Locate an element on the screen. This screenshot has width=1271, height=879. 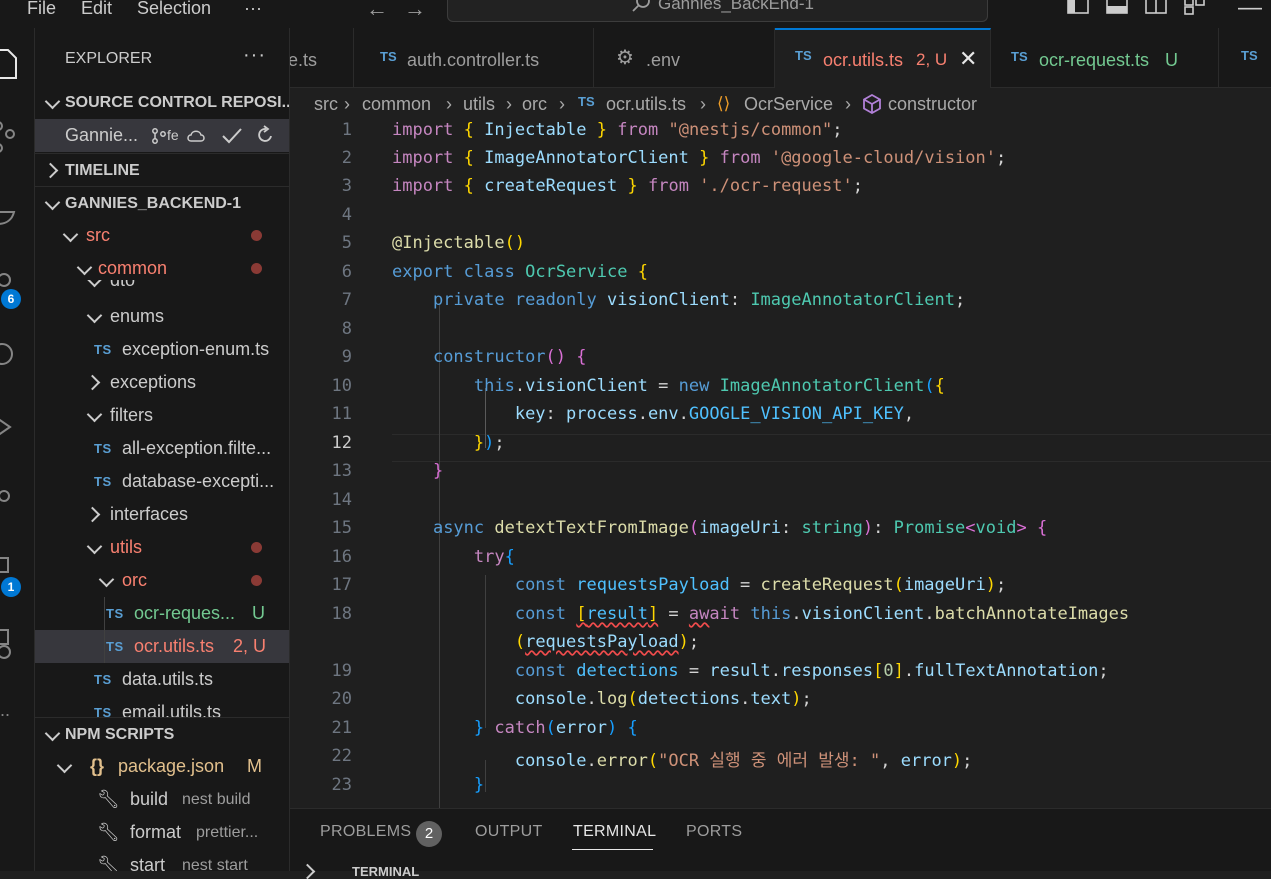
code-line-12: }); is located at coordinates (489, 443).